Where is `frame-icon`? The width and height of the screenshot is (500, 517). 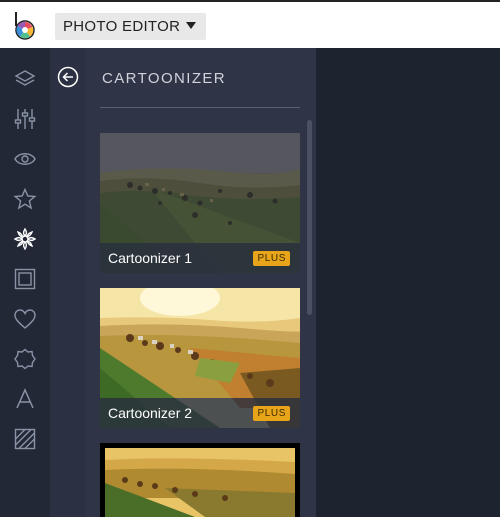 frame-icon is located at coordinates (25, 279).